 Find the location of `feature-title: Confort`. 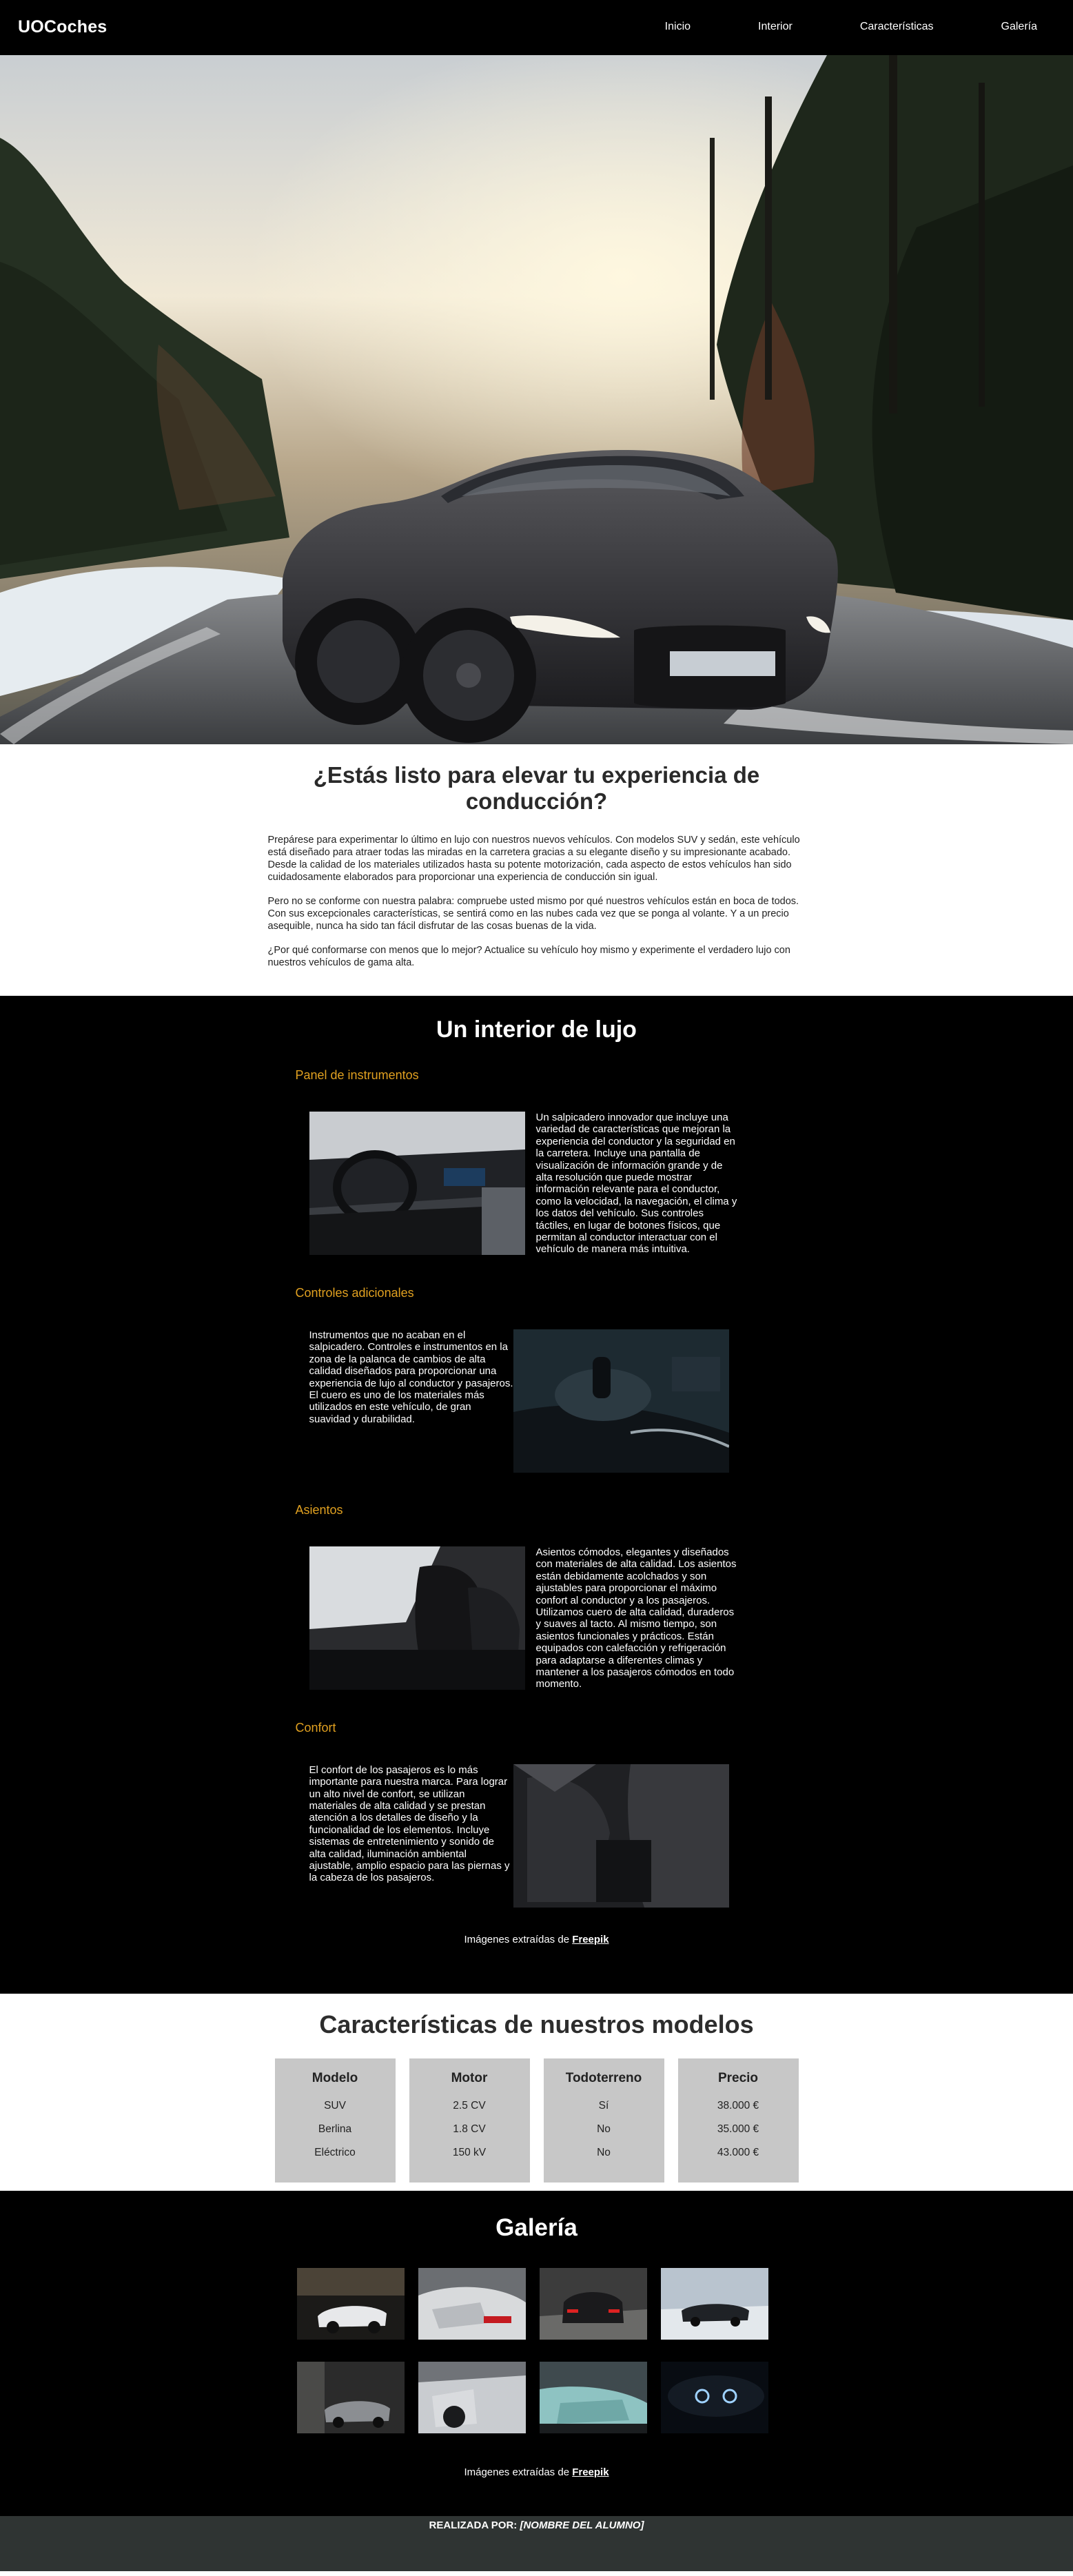

feature-title: Confort is located at coordinates (315, 1727).